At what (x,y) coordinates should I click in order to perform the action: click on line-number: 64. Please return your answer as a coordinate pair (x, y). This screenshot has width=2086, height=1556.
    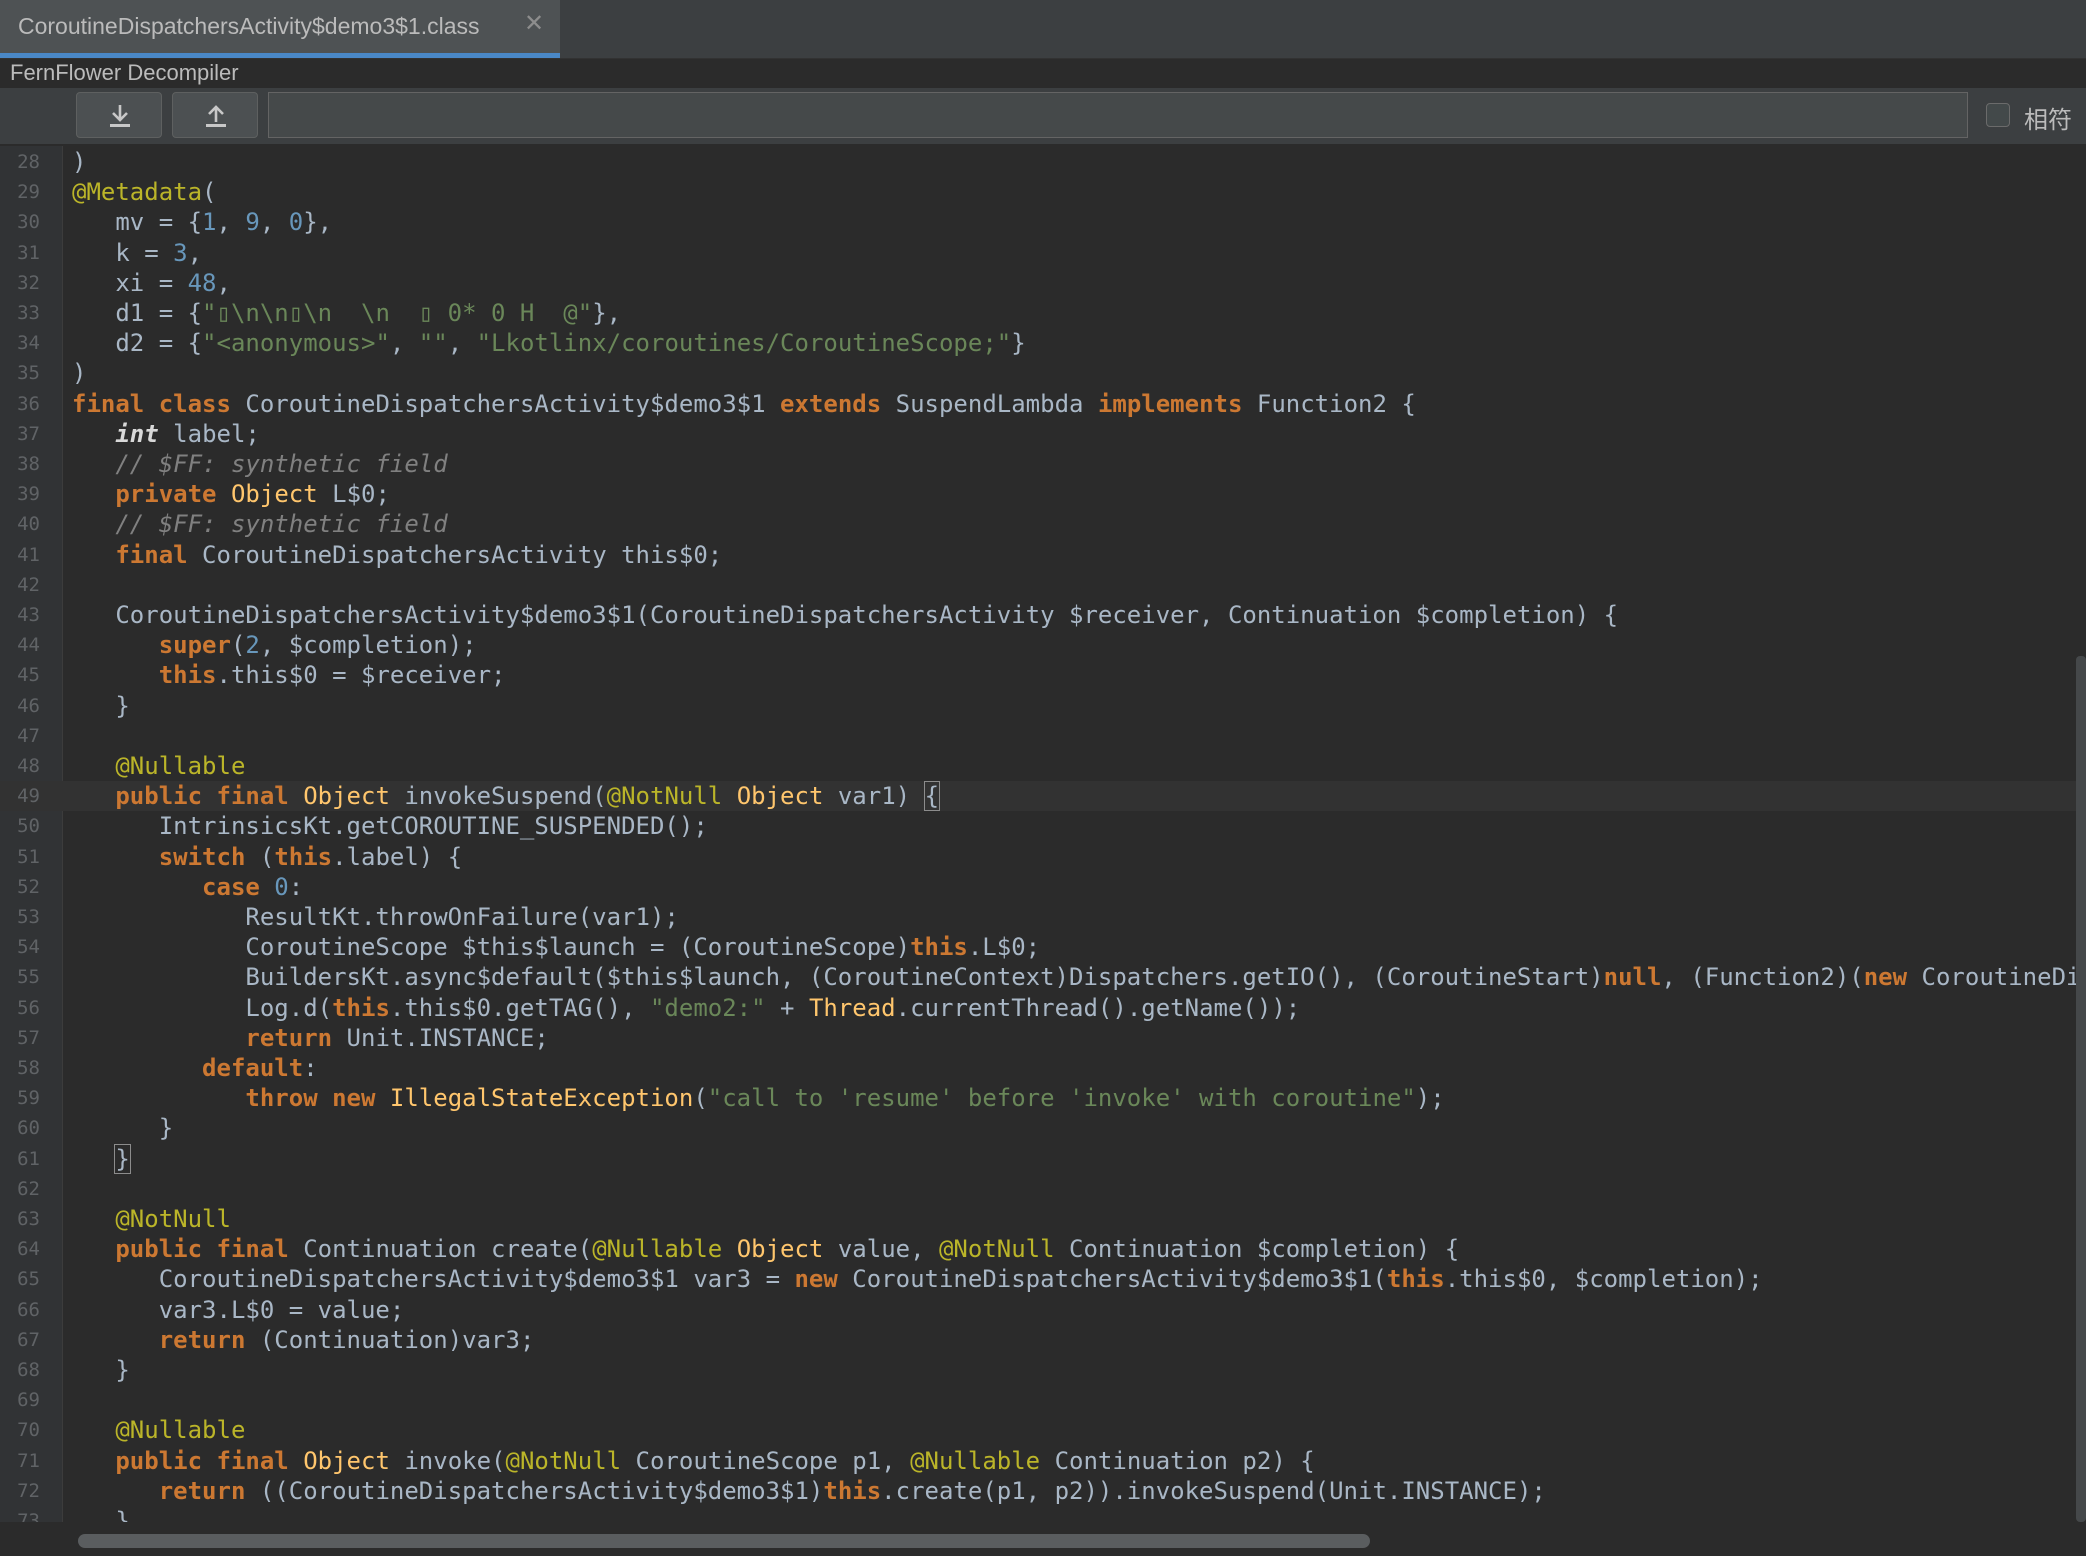
    Looking at the image, I should click on (28, 1249).